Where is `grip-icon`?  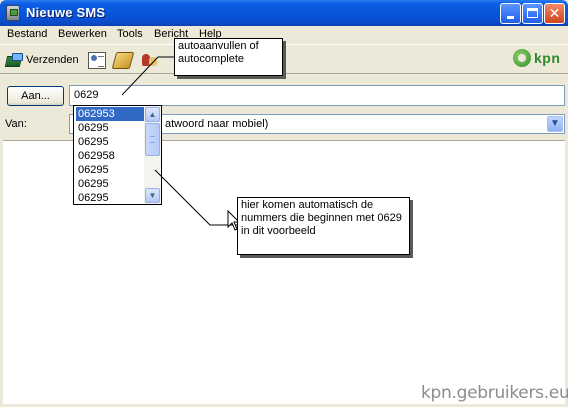 grip-icon is located at coordinates (152, 139).